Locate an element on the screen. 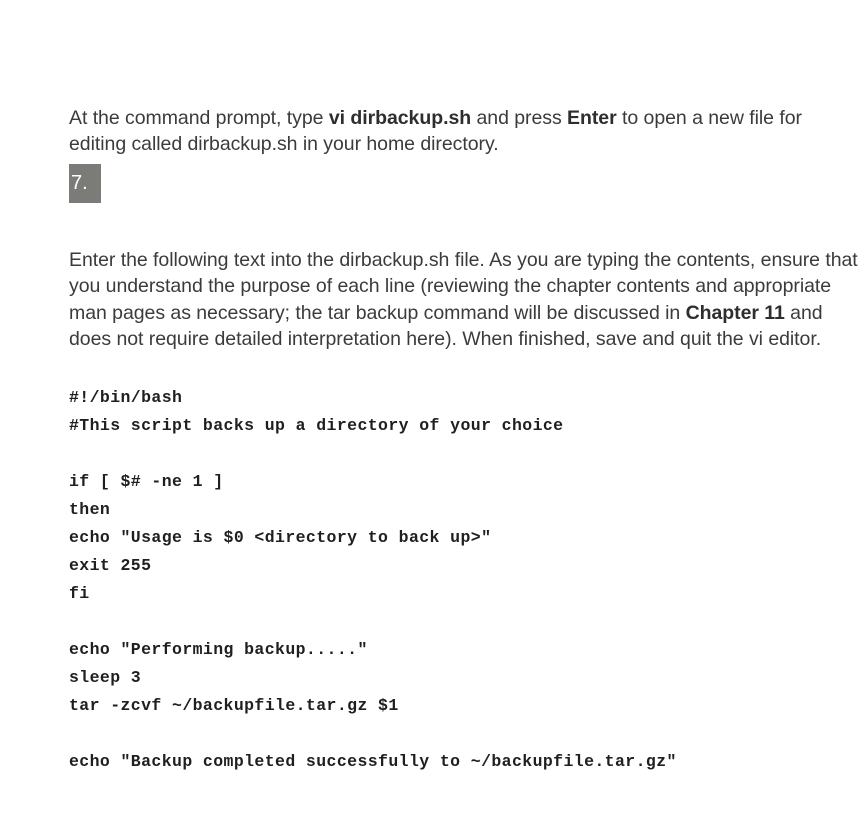 This screenshot has width=864, height=832. emphasis-text: Enter is located at coordinates (592, 117).